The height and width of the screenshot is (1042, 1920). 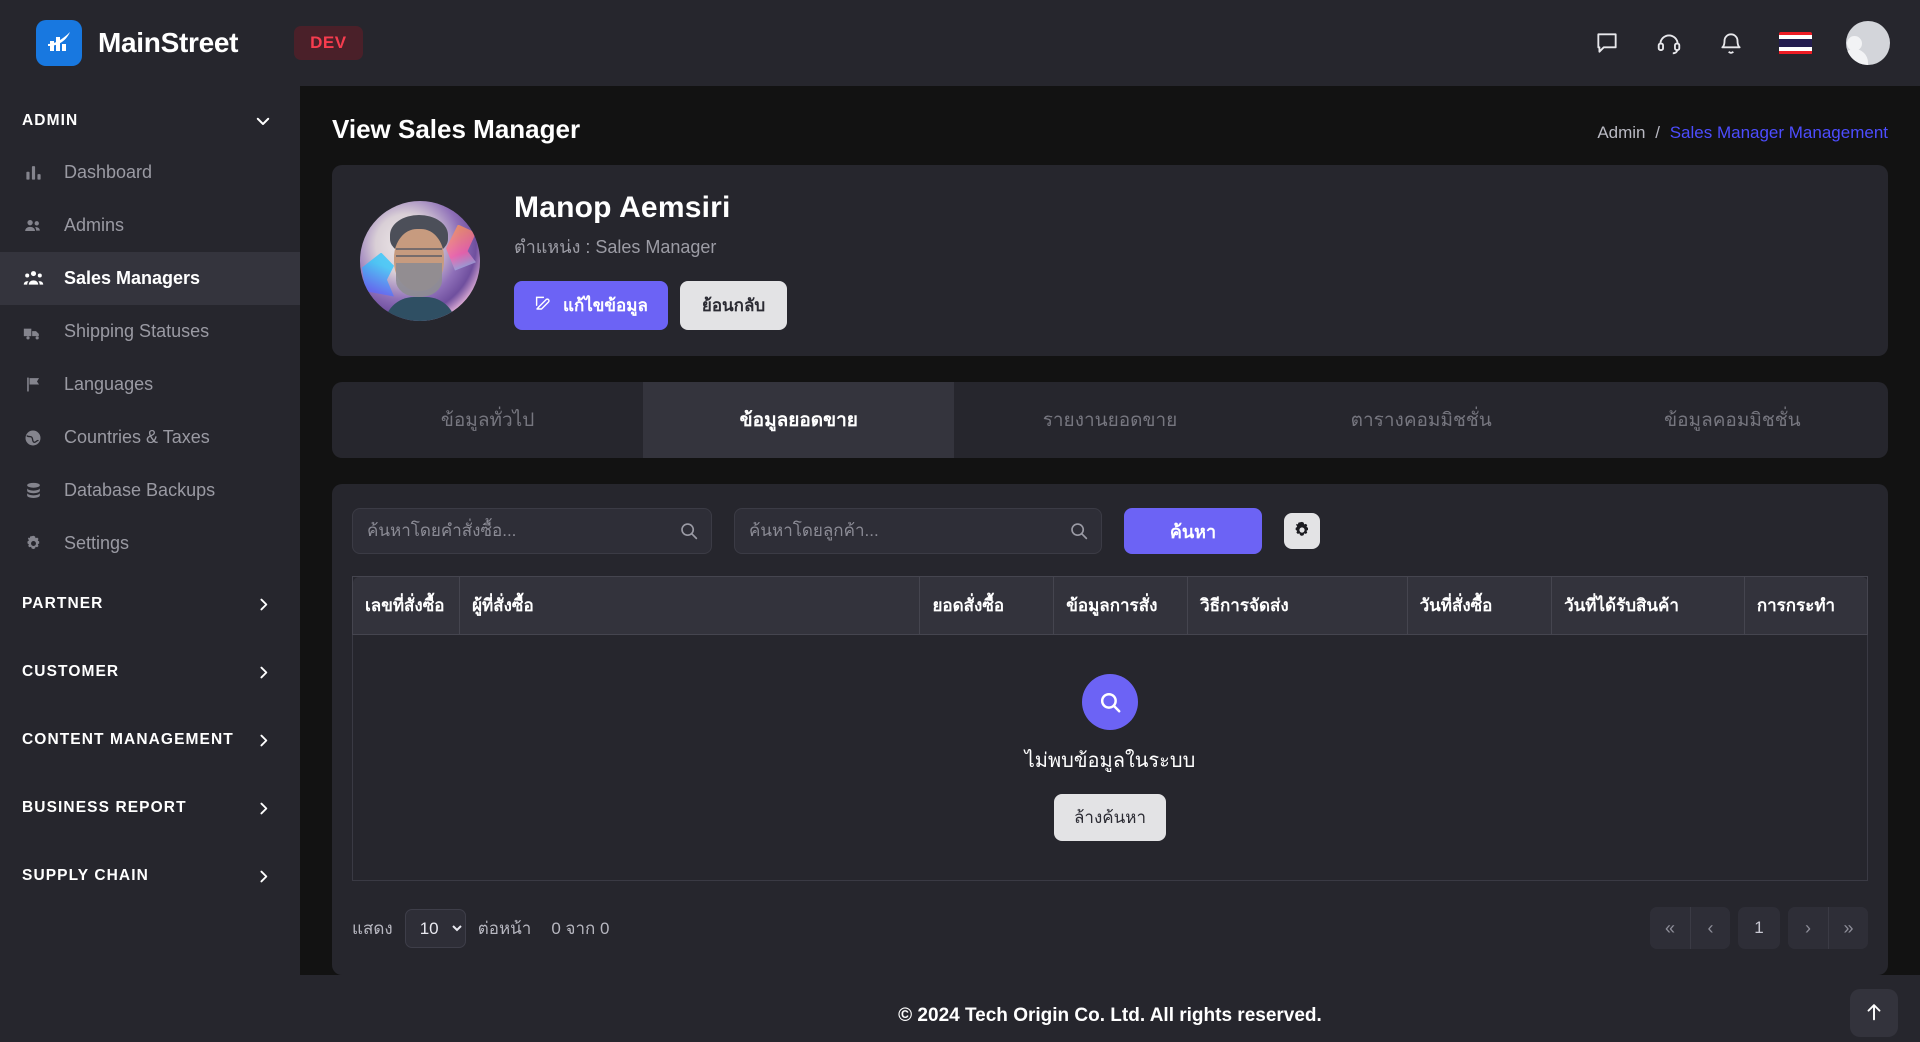 I want to click on order-search-input, so click(x=532, y=531).